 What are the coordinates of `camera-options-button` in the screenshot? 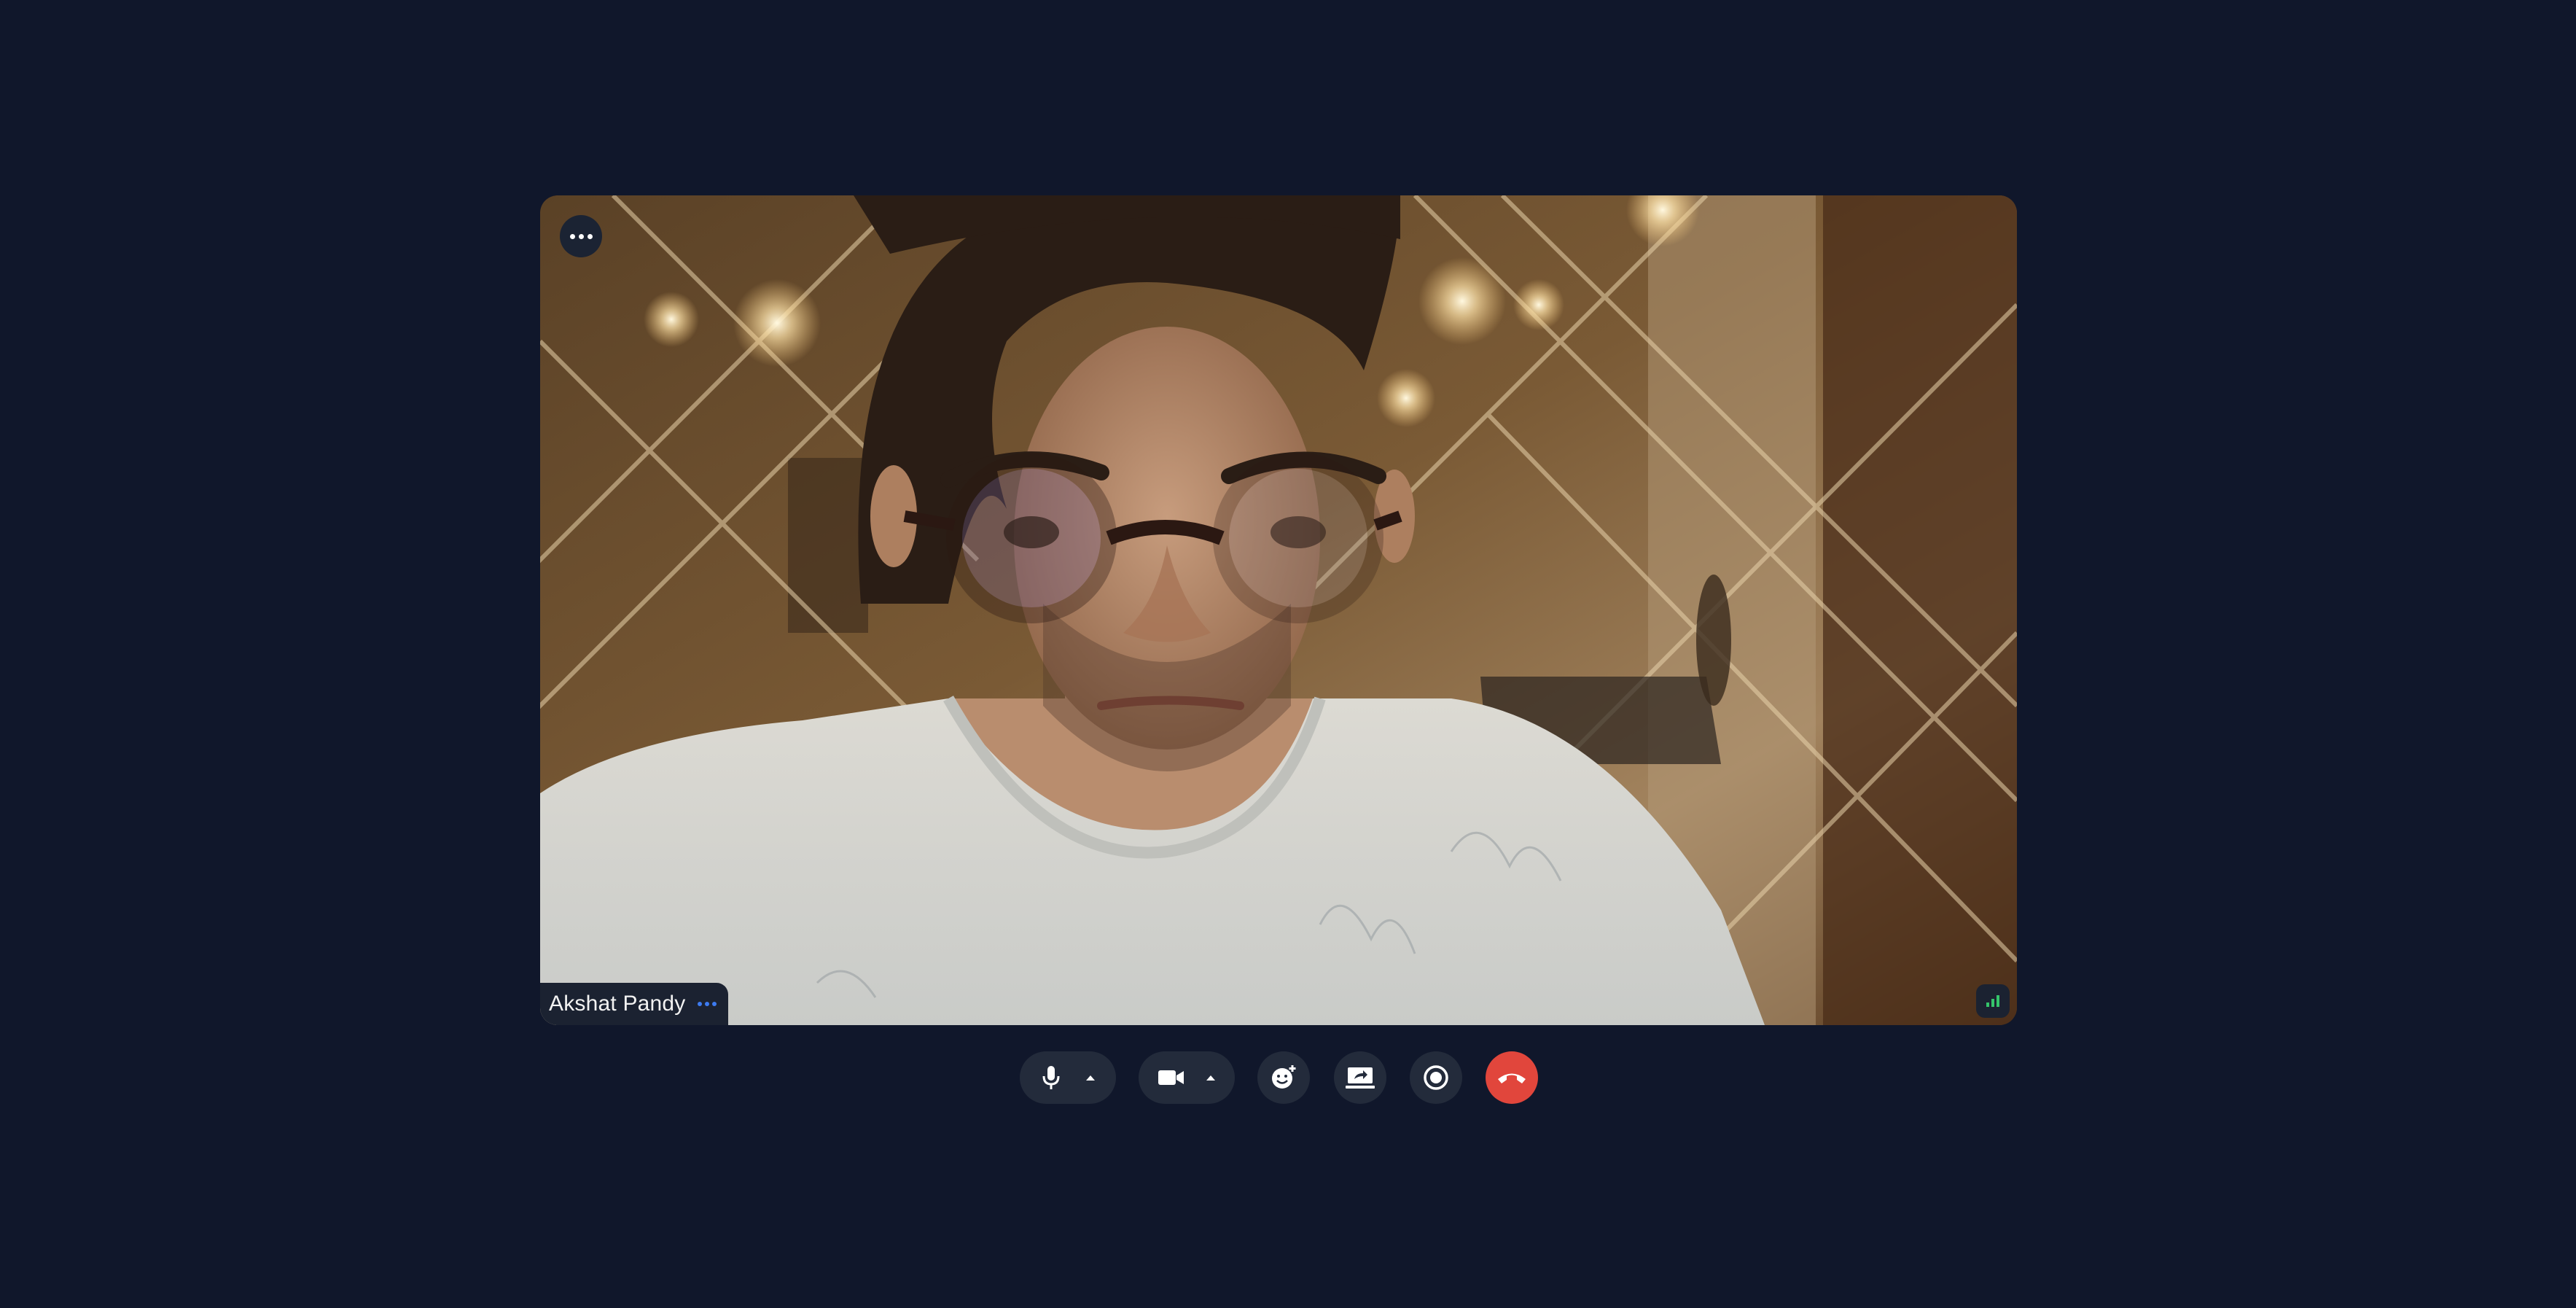 It's located at (1211, 1077).